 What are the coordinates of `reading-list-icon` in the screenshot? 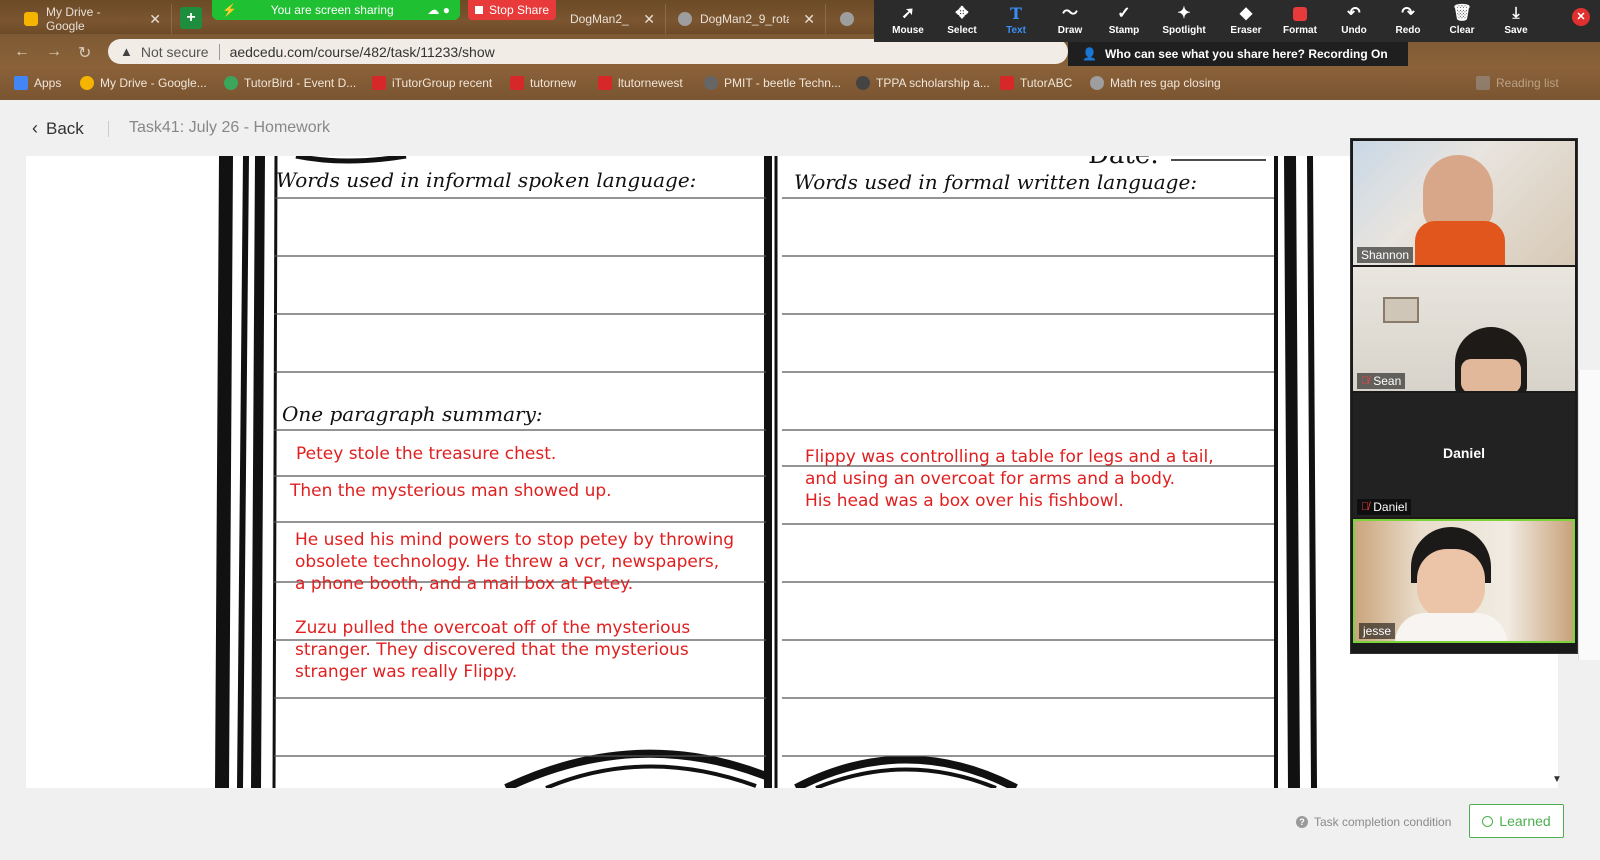 It's located at (1483, 83).